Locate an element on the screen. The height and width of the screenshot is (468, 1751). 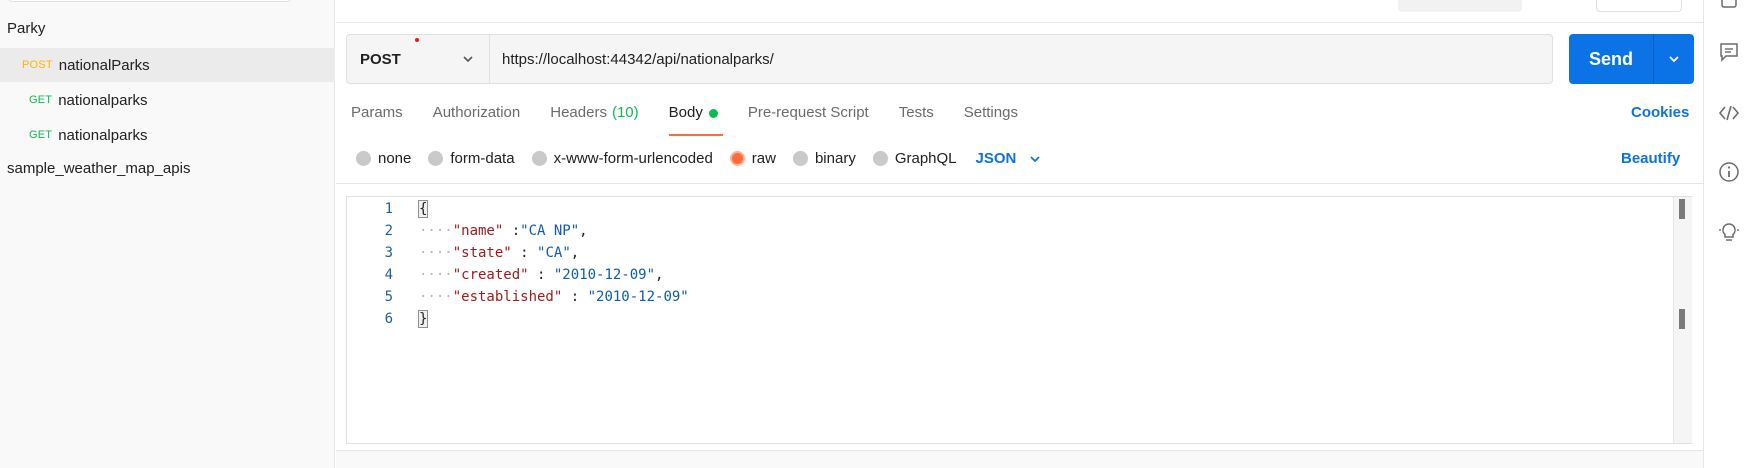
comment-icon is located at coordinates (1729, 52).